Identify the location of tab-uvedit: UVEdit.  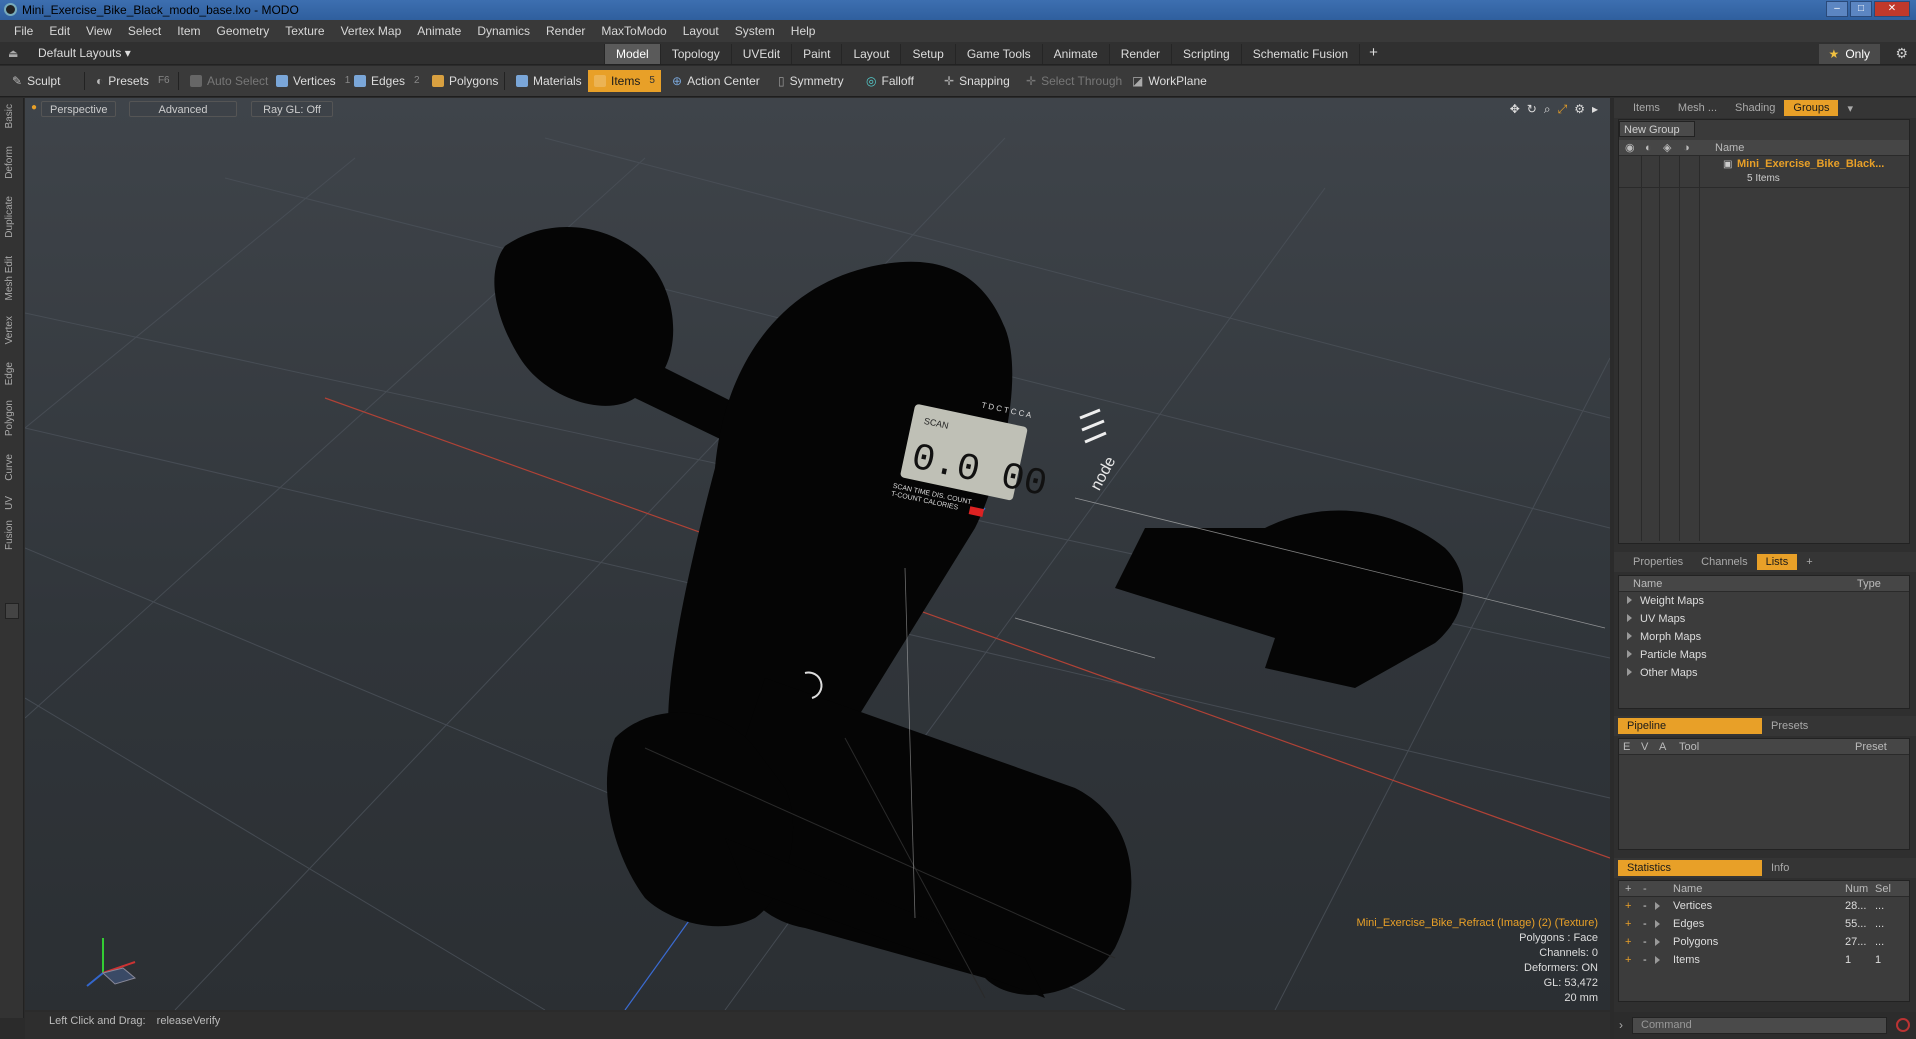
(760, 54).